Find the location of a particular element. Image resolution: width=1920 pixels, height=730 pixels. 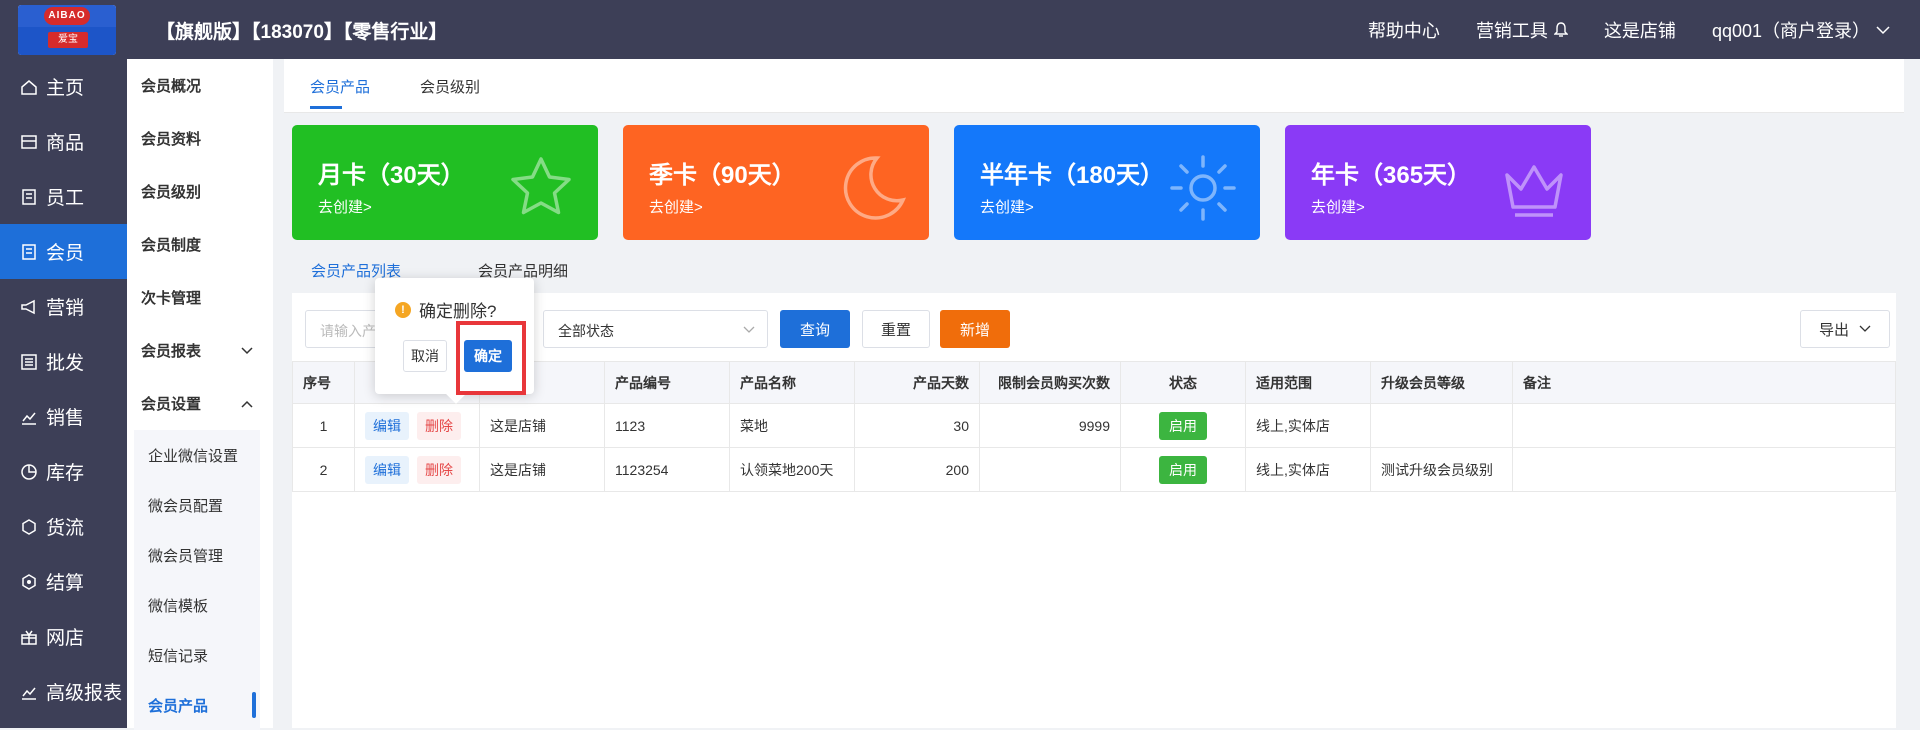

main-sidebar: 主页商品员工会员营销批发销售库存货流结算网店高级报表 is located at coordinates (63, 393).